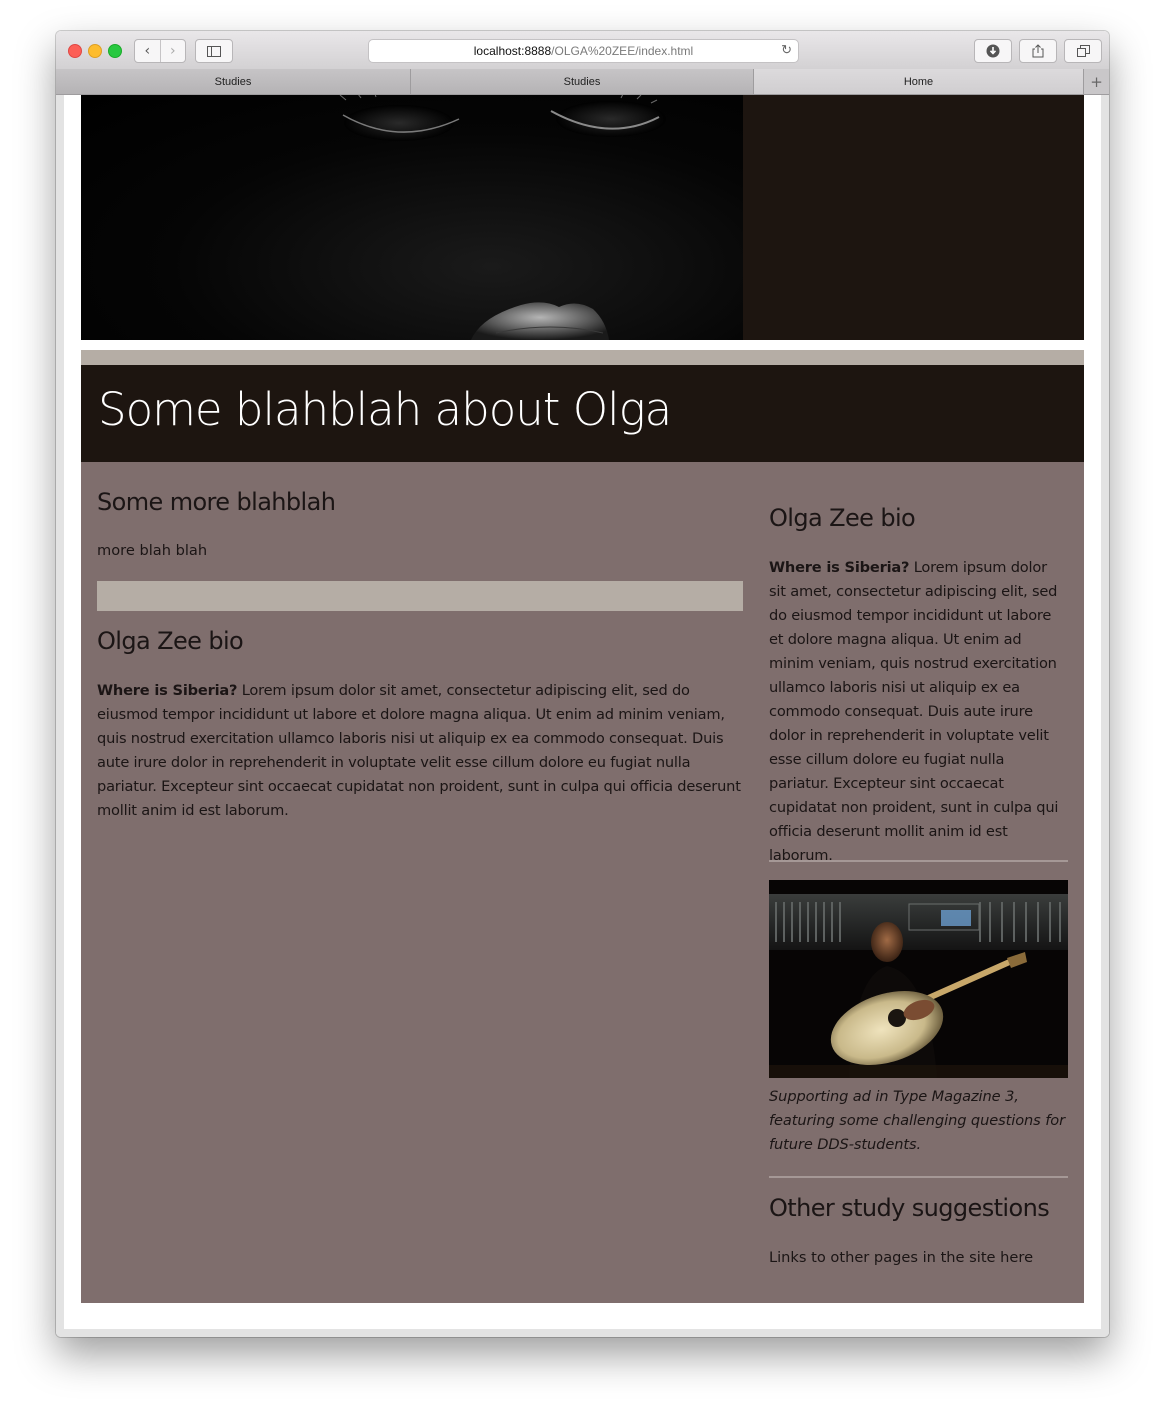 The height and width of the screenshot is (1418, 1165). Describe the element at coordinates (901, 1257) in the screenshot. I see `study-suggestions-text: Links to other pages in the site here` at that location.